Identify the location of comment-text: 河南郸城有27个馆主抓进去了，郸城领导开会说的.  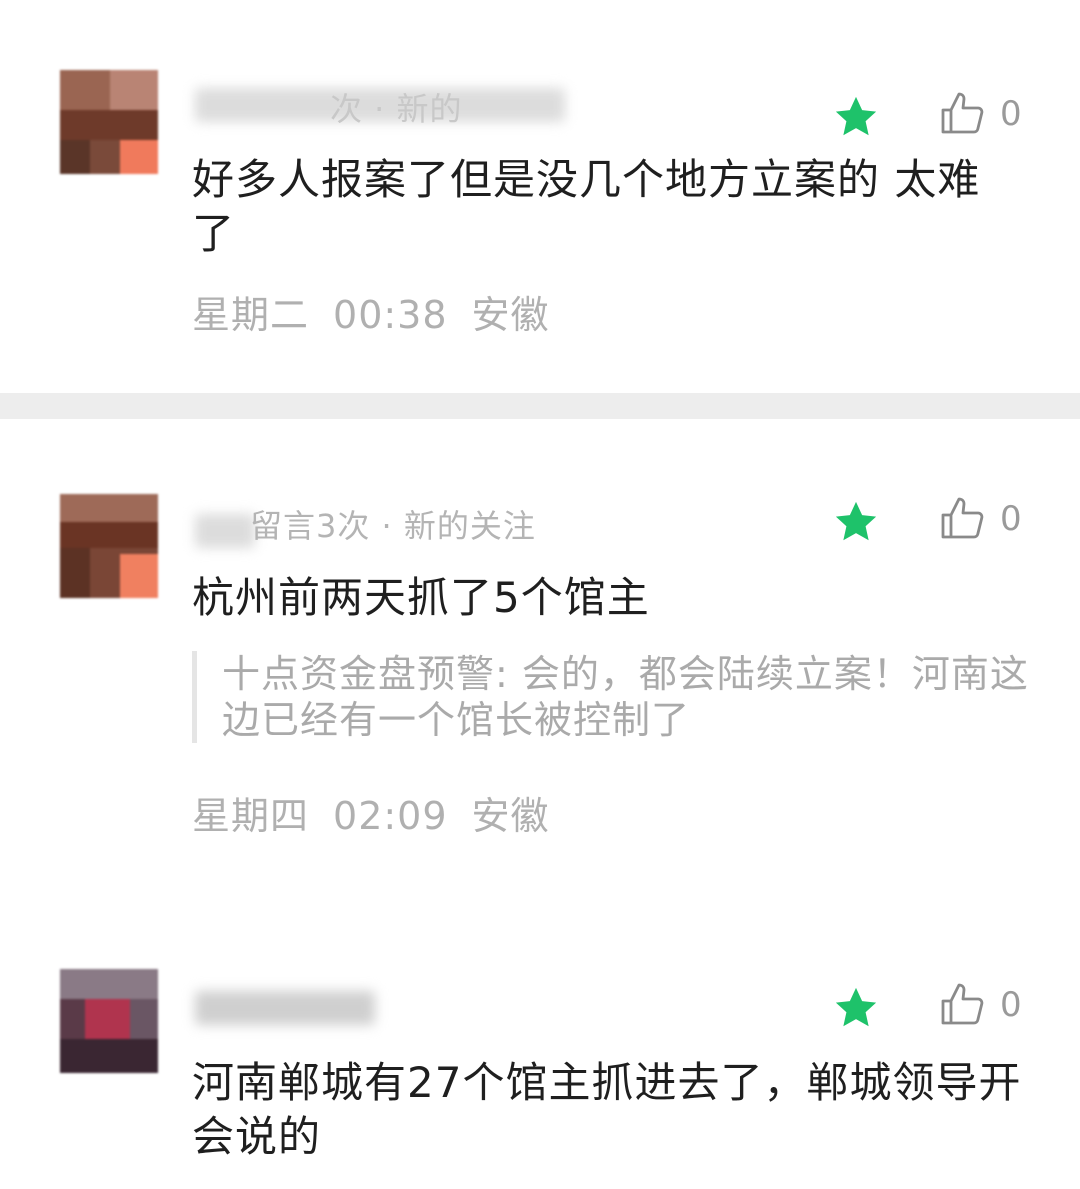
(607, 1109).